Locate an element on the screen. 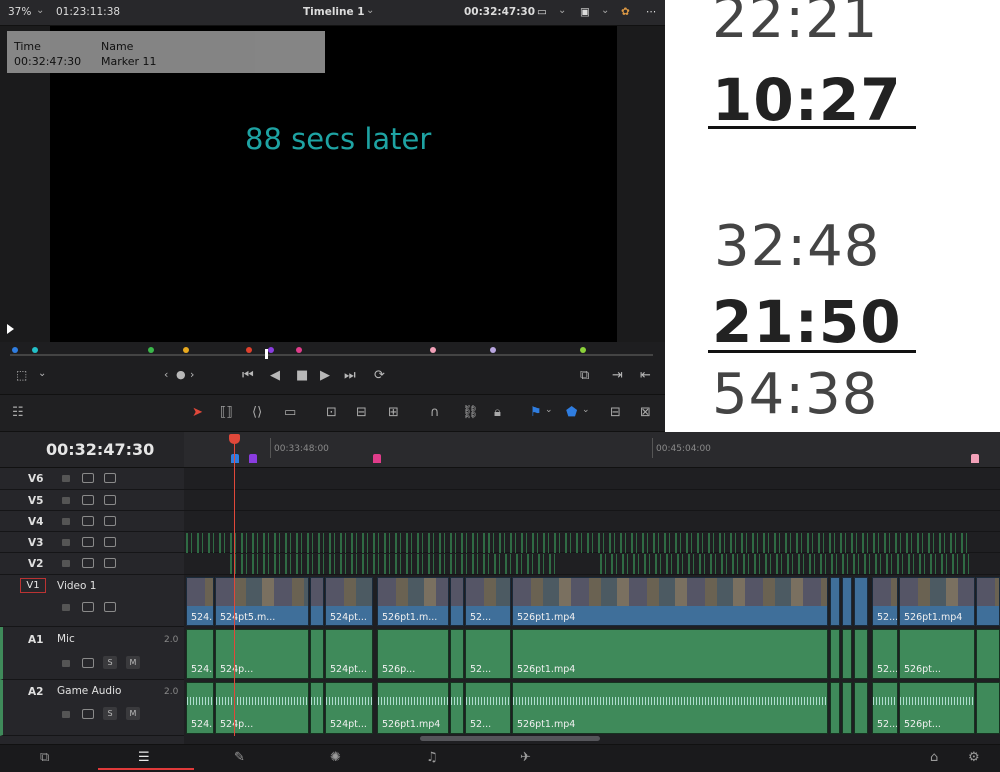 Image resolution: width=1000 pixels, height=772 pixels. marker-dot-green is located at coordinates (151, 350).